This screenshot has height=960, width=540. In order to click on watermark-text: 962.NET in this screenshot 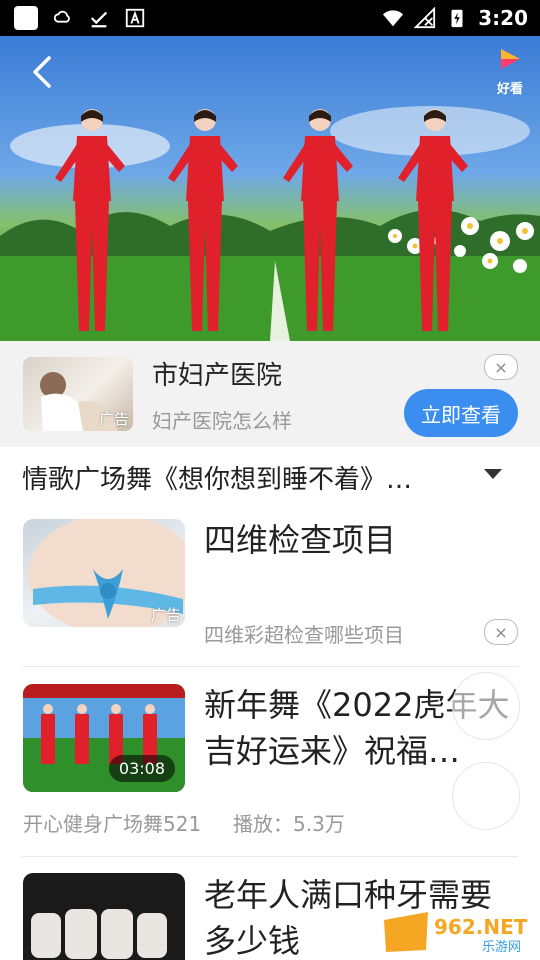, I will do `click(481, 927)`.